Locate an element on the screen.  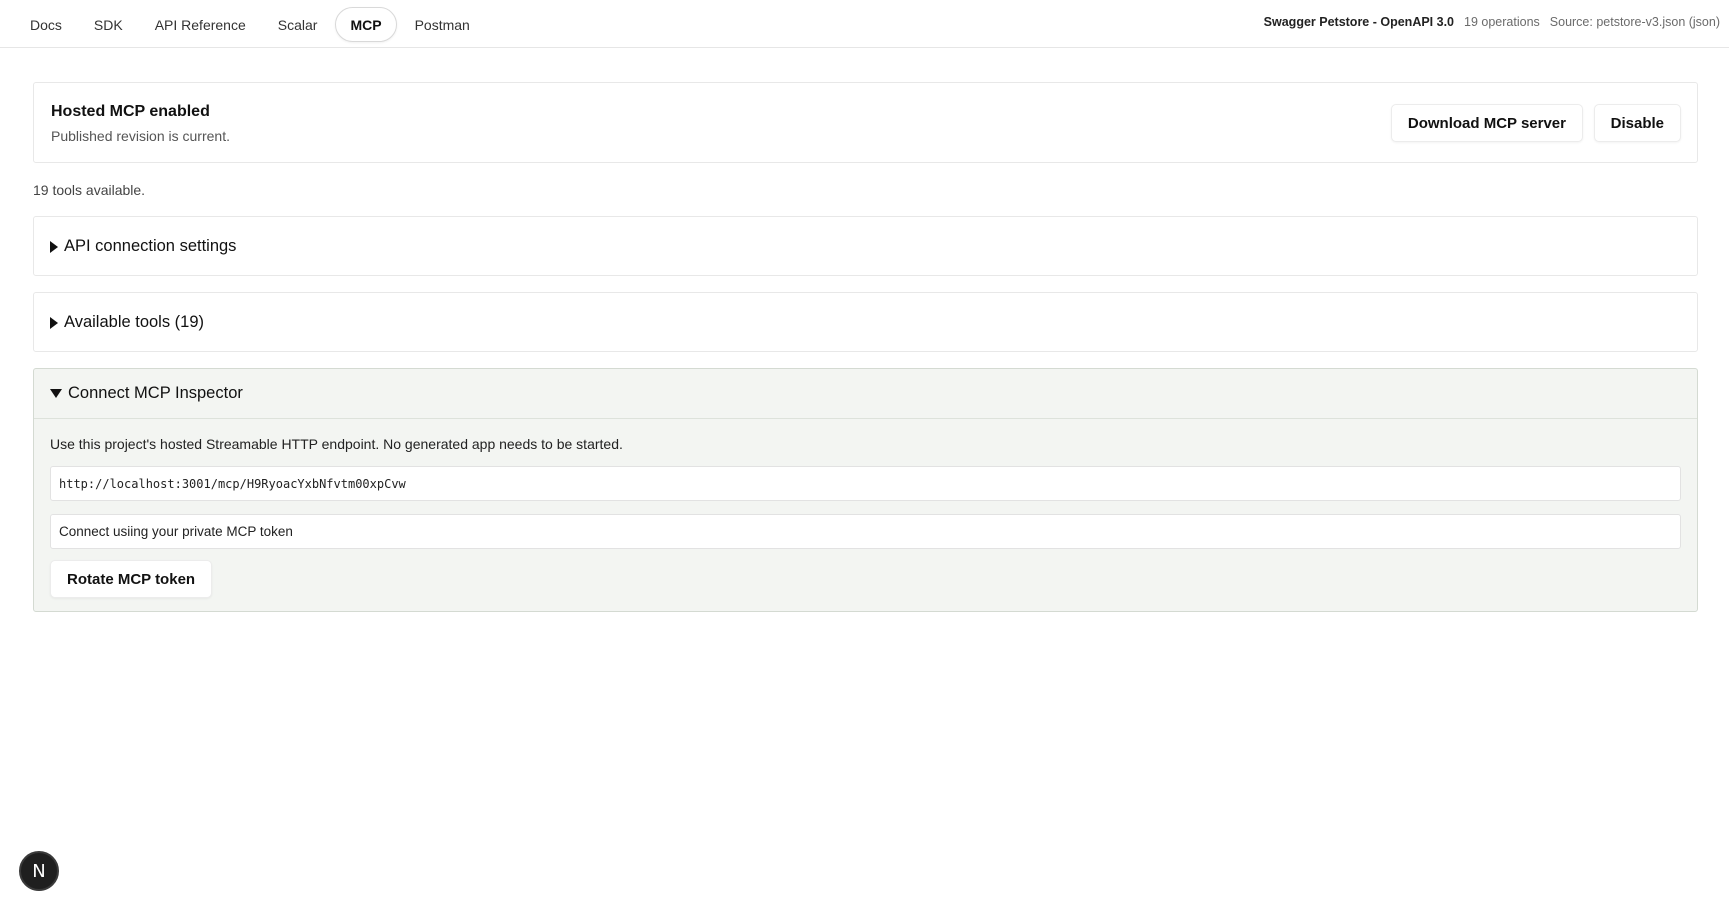
download-mcp-server-button: Download MCP server is located at coordinates (1486, 123).